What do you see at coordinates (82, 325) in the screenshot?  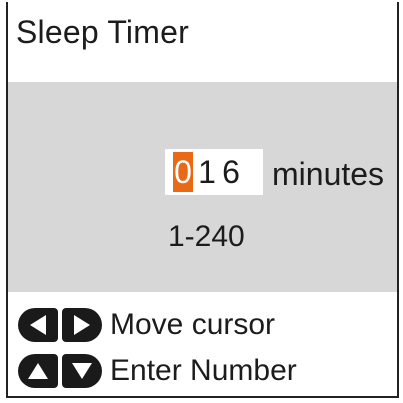 I see `right-arrow-key-icon` at bounding box center [82, 325].